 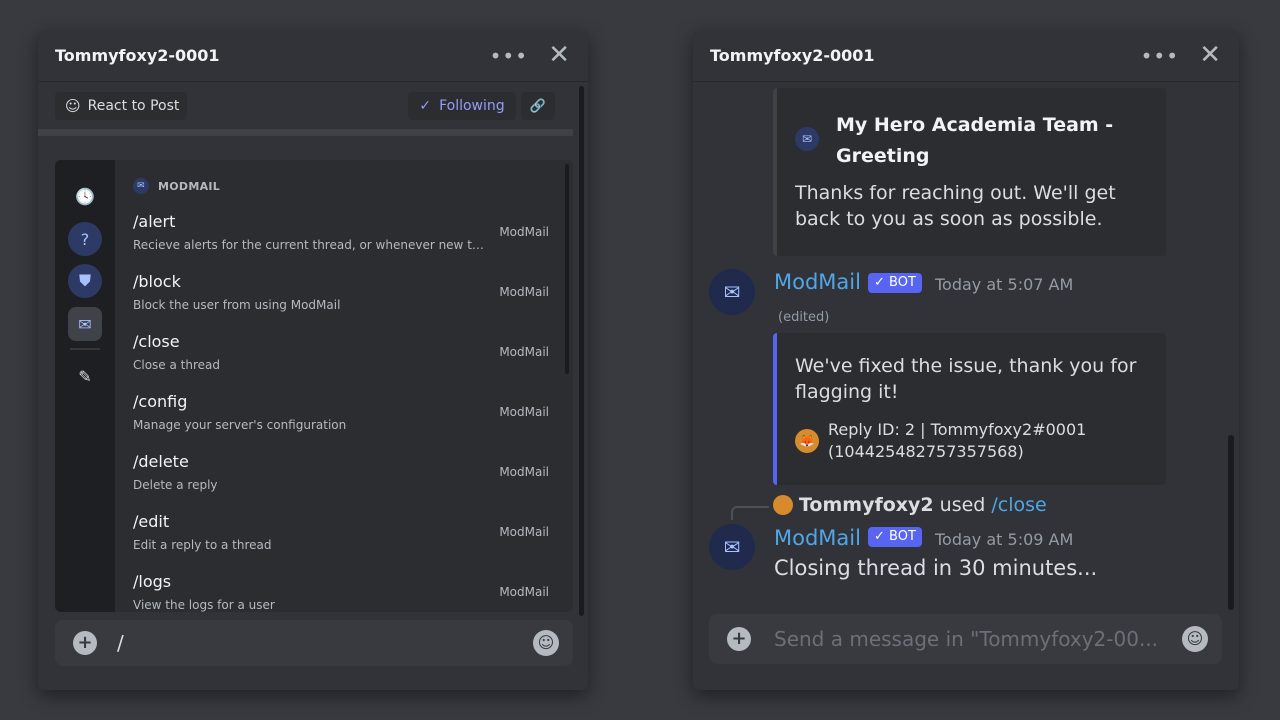 I want to click on input-text: /, so click(x=120, y=643).